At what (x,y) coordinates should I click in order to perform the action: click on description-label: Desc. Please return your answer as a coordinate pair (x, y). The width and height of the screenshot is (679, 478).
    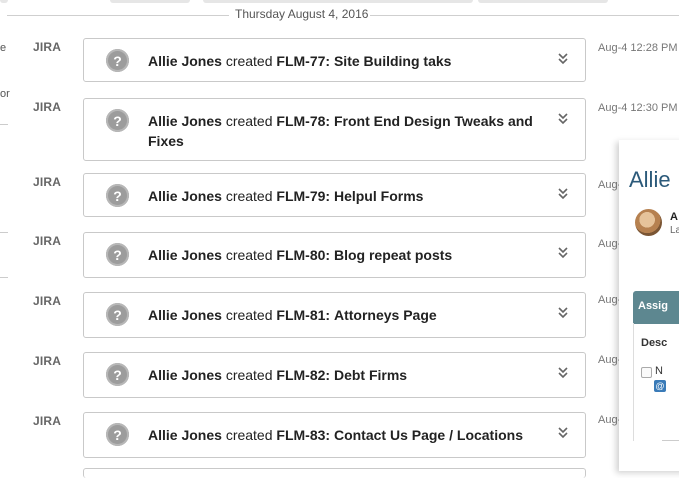
    Looking at the image, I should click on (654, 343).